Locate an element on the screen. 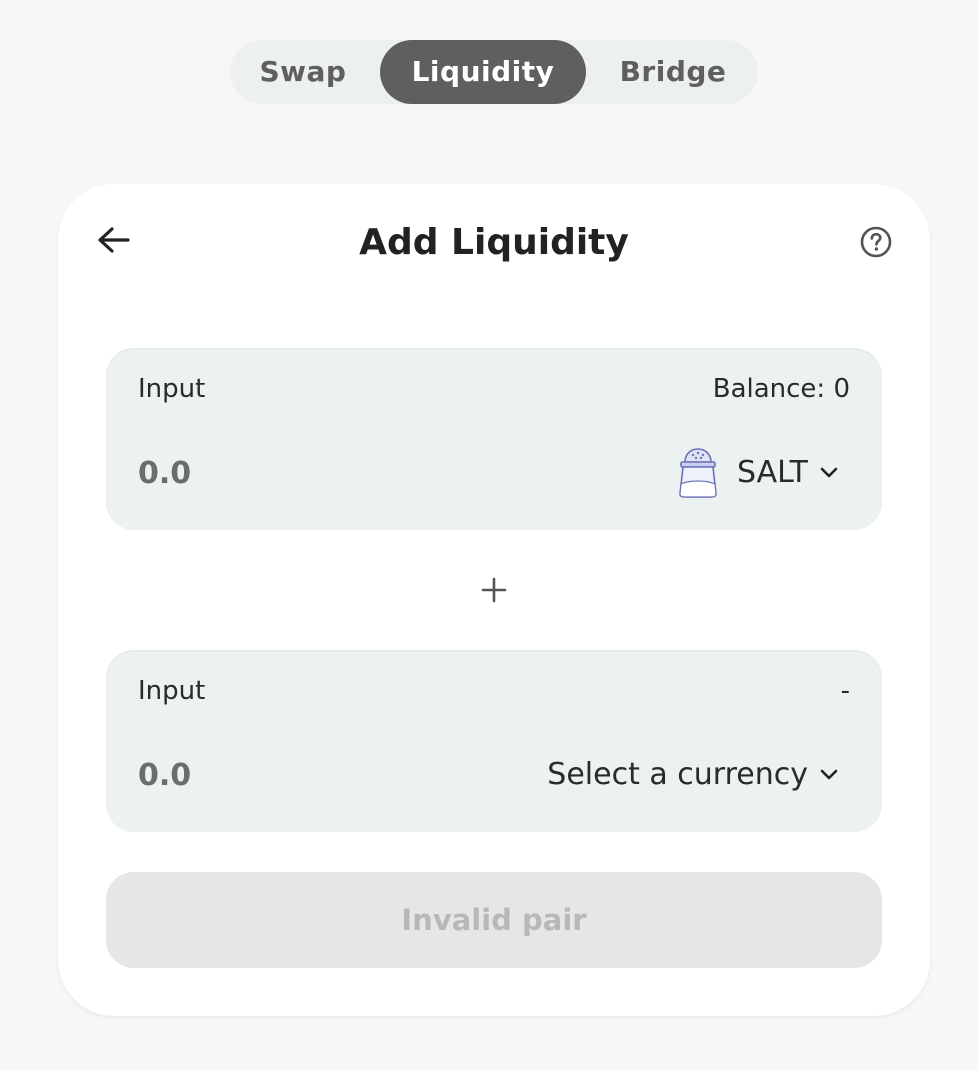  balance-label: Balance: 0 is located at coordinates (781, 389).